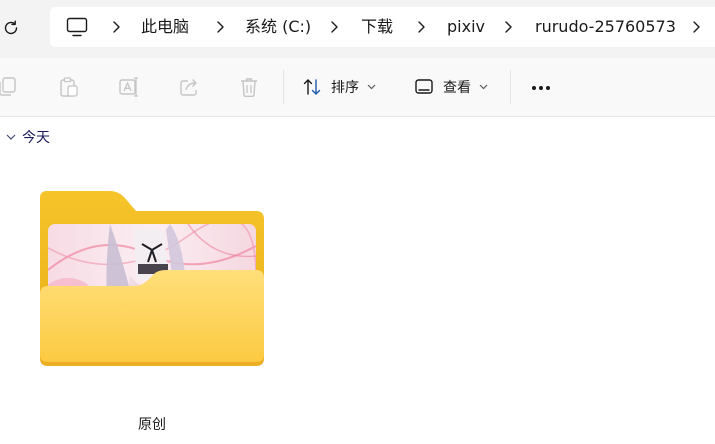 The image size is (715, 444). I want to click on rename-icon, so click(129, 87).